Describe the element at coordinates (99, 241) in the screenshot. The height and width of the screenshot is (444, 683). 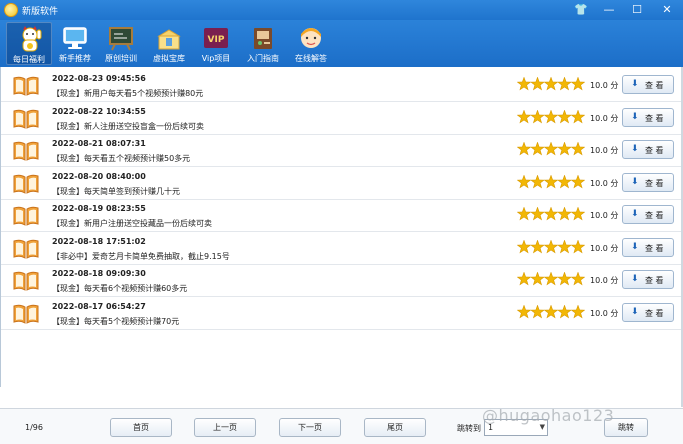
I see `item-date: 2022-08-18 17:51:02` at that location.